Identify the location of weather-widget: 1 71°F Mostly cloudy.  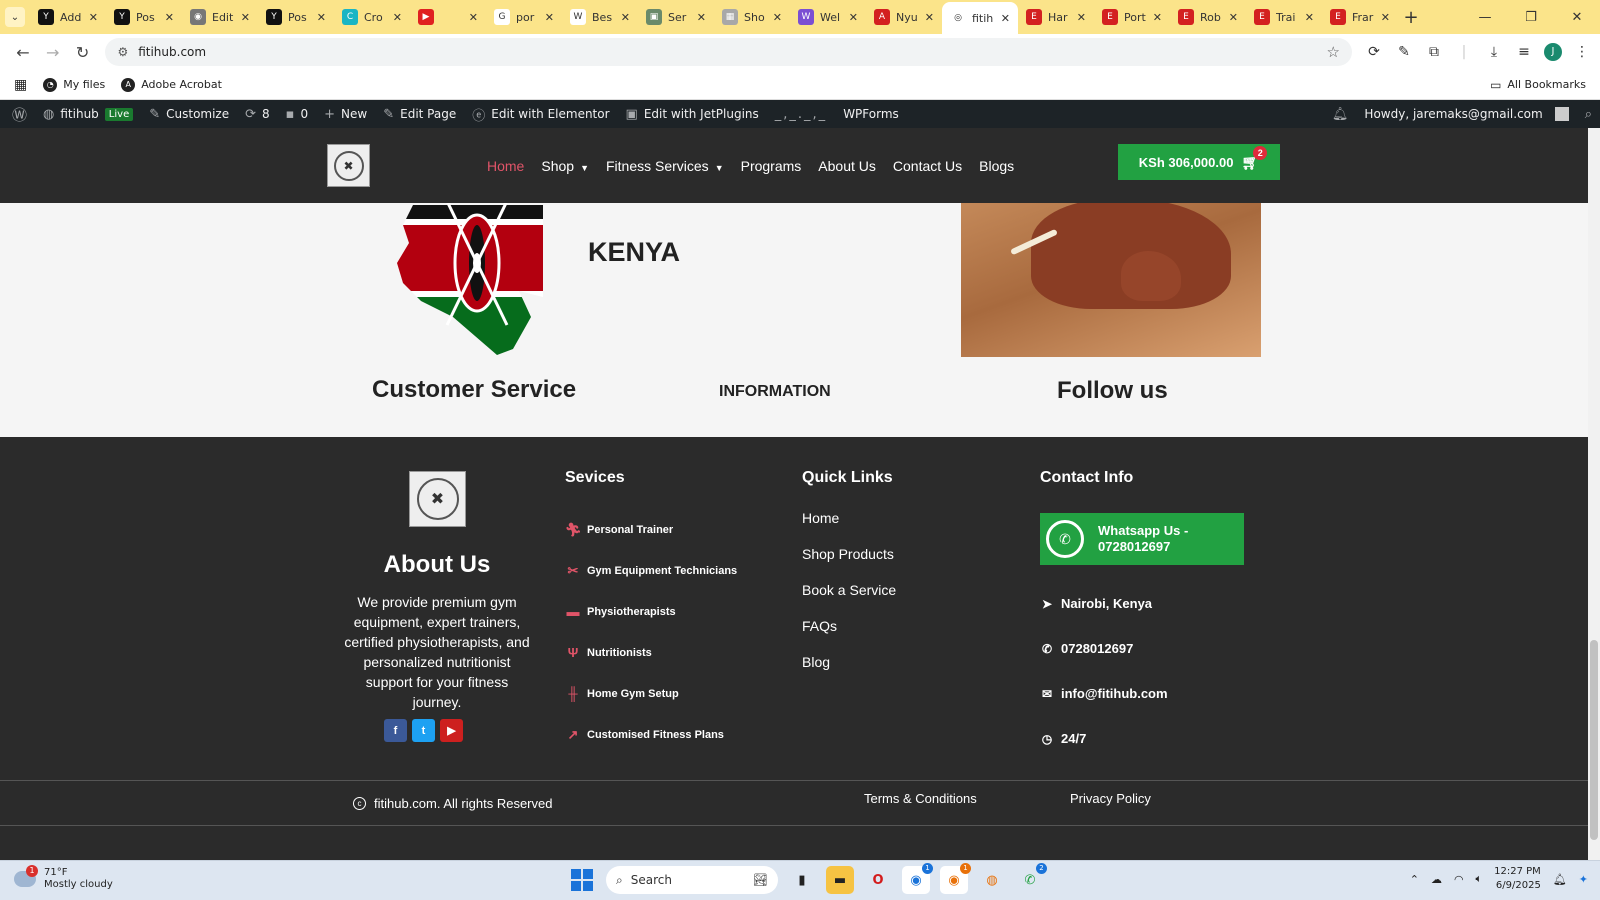
(63, 878).